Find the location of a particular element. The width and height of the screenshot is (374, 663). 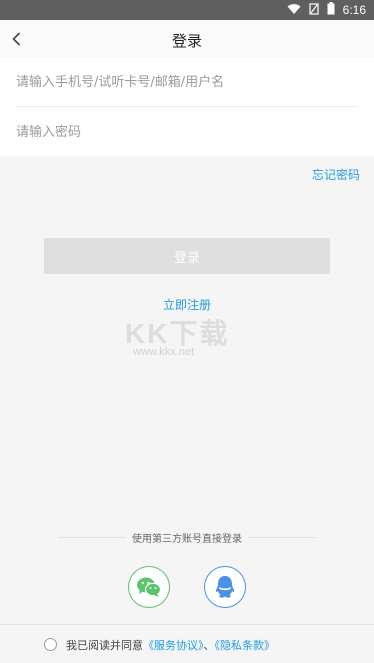

wechat-icon is located at coordinates (149, 587).